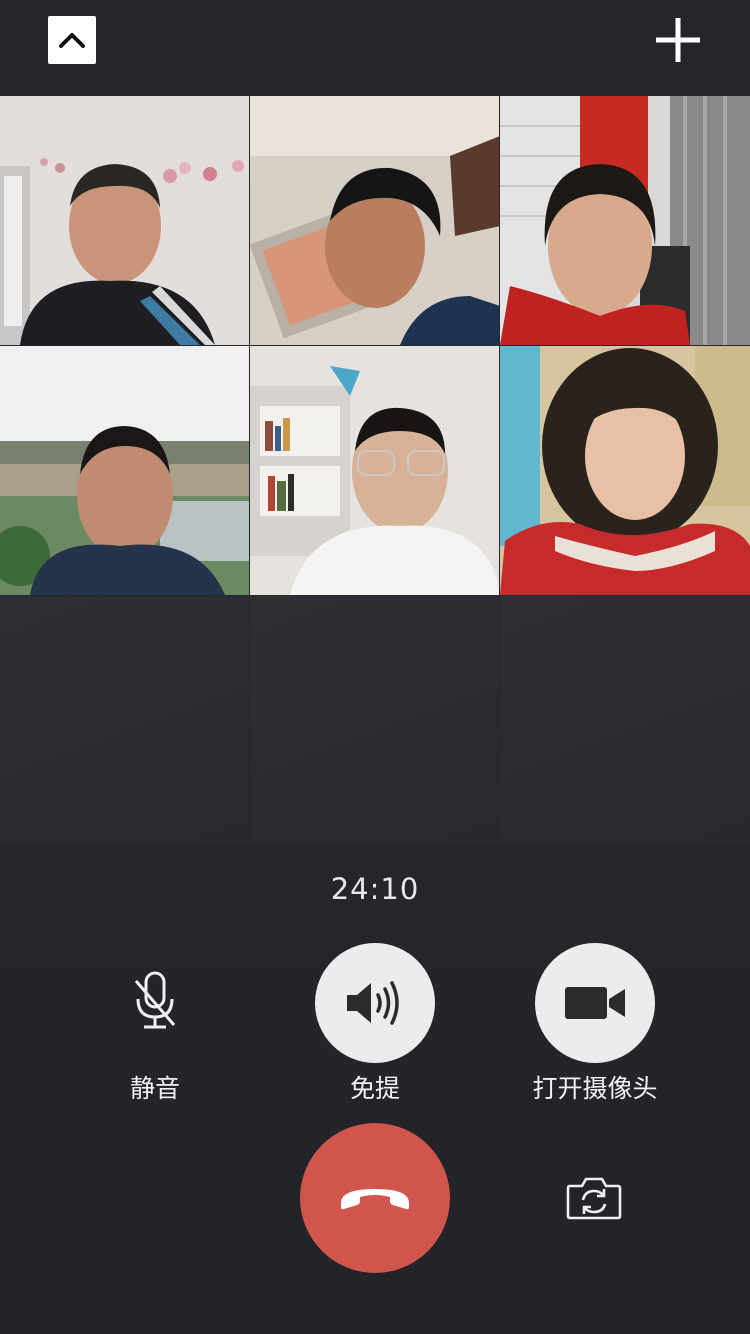  I want to click on speaker-label: 免提, so click(374, 1088).